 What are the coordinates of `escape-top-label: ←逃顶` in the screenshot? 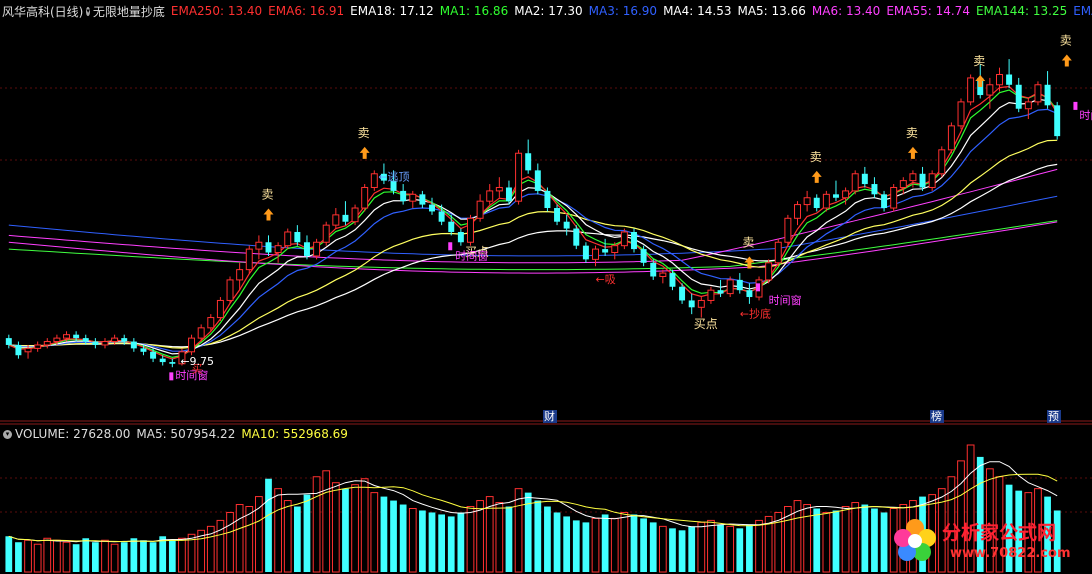 It's located at (393, 177).